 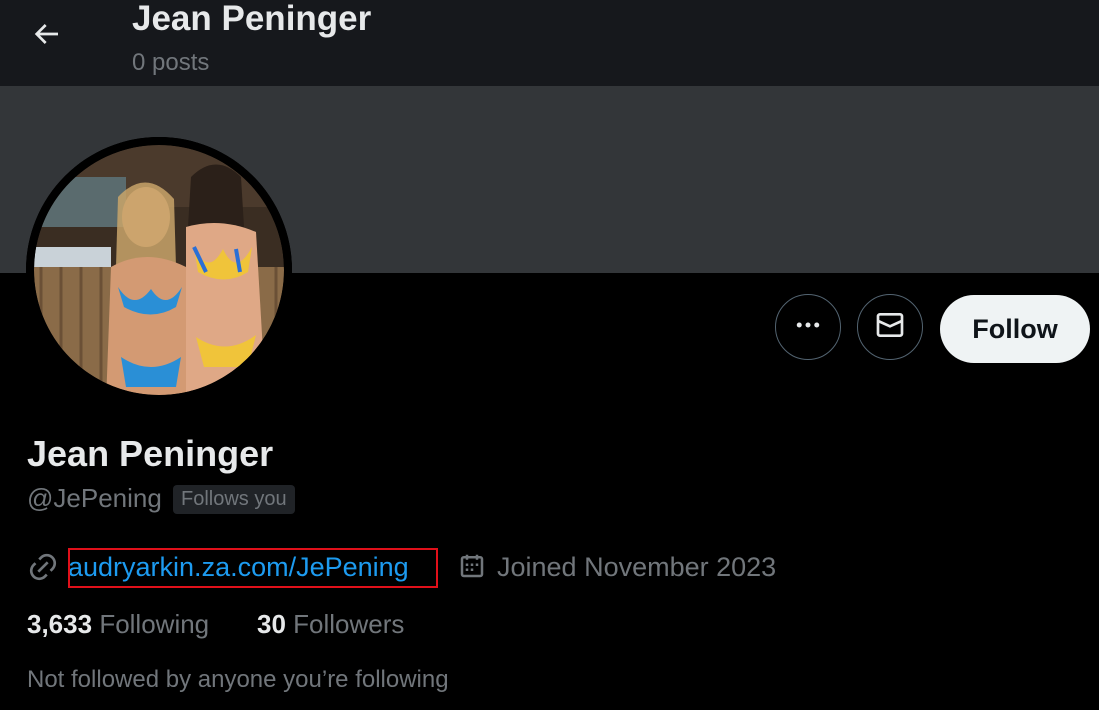 What do you see at coordinates (60, 624) in the screenshot?
I see `following-count: 3,633` at bounding box center [60, 624].